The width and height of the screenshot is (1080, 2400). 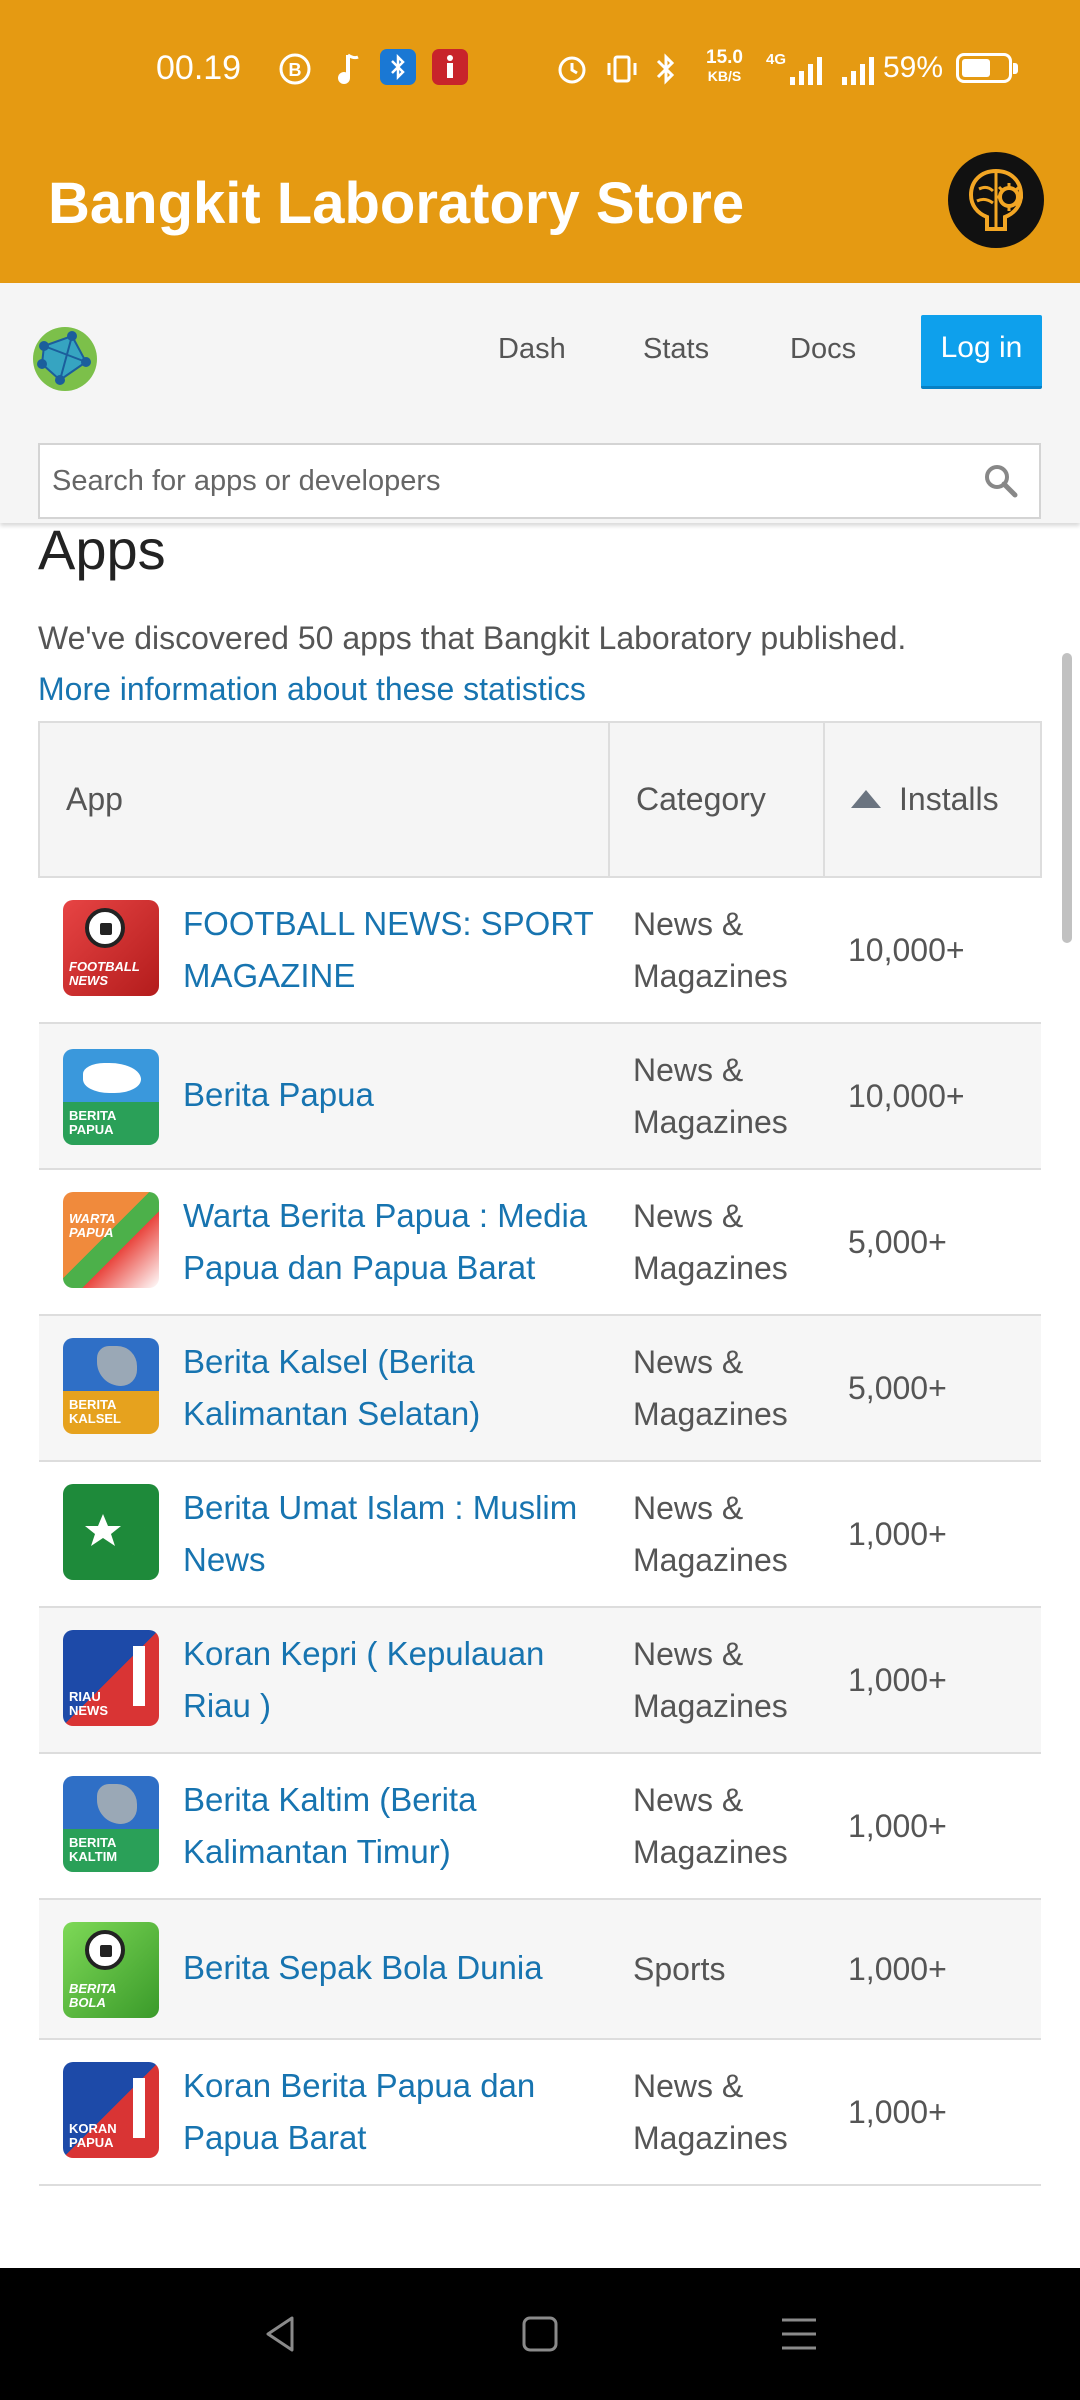 I want to click on app-title: Bangkit Laboratory Store, so click(x=396, y=203).